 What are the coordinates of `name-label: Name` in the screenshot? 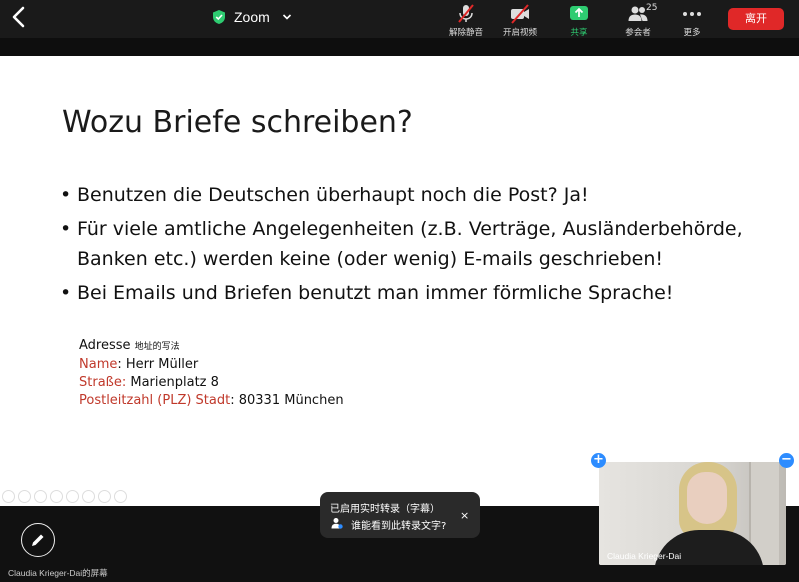 It's located at (98, 364).